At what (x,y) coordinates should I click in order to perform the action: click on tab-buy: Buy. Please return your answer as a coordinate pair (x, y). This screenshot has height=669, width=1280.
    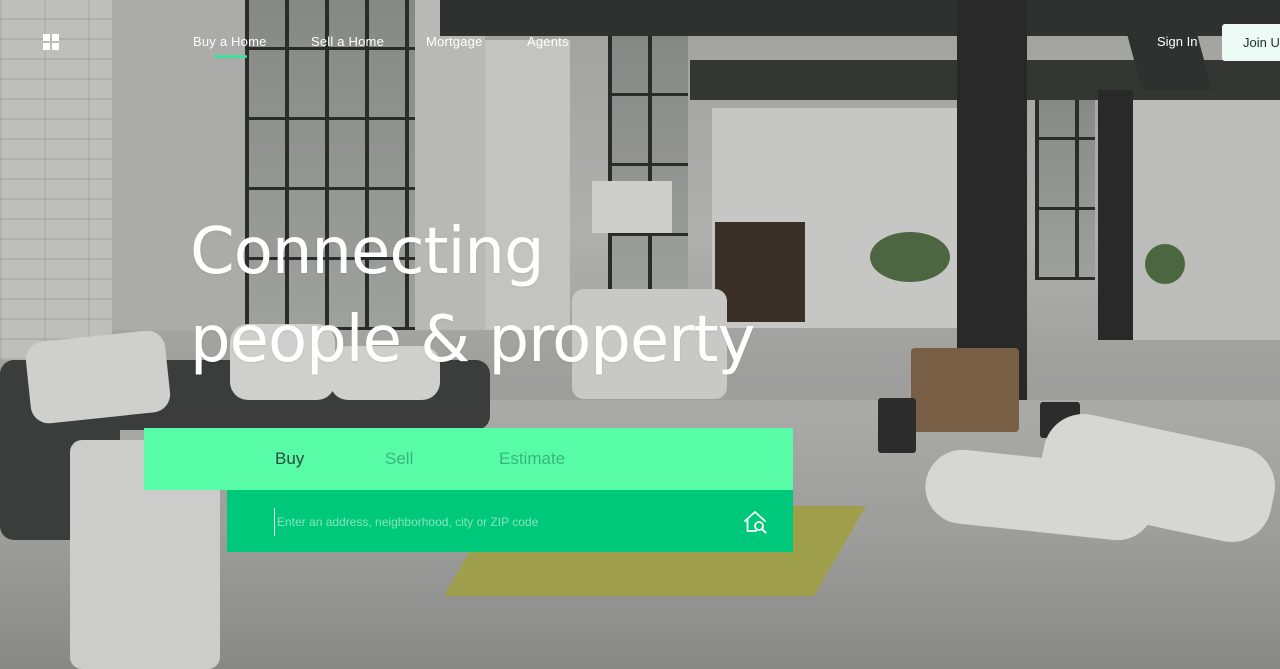
    Looking at the image, I should click on (289, 459).